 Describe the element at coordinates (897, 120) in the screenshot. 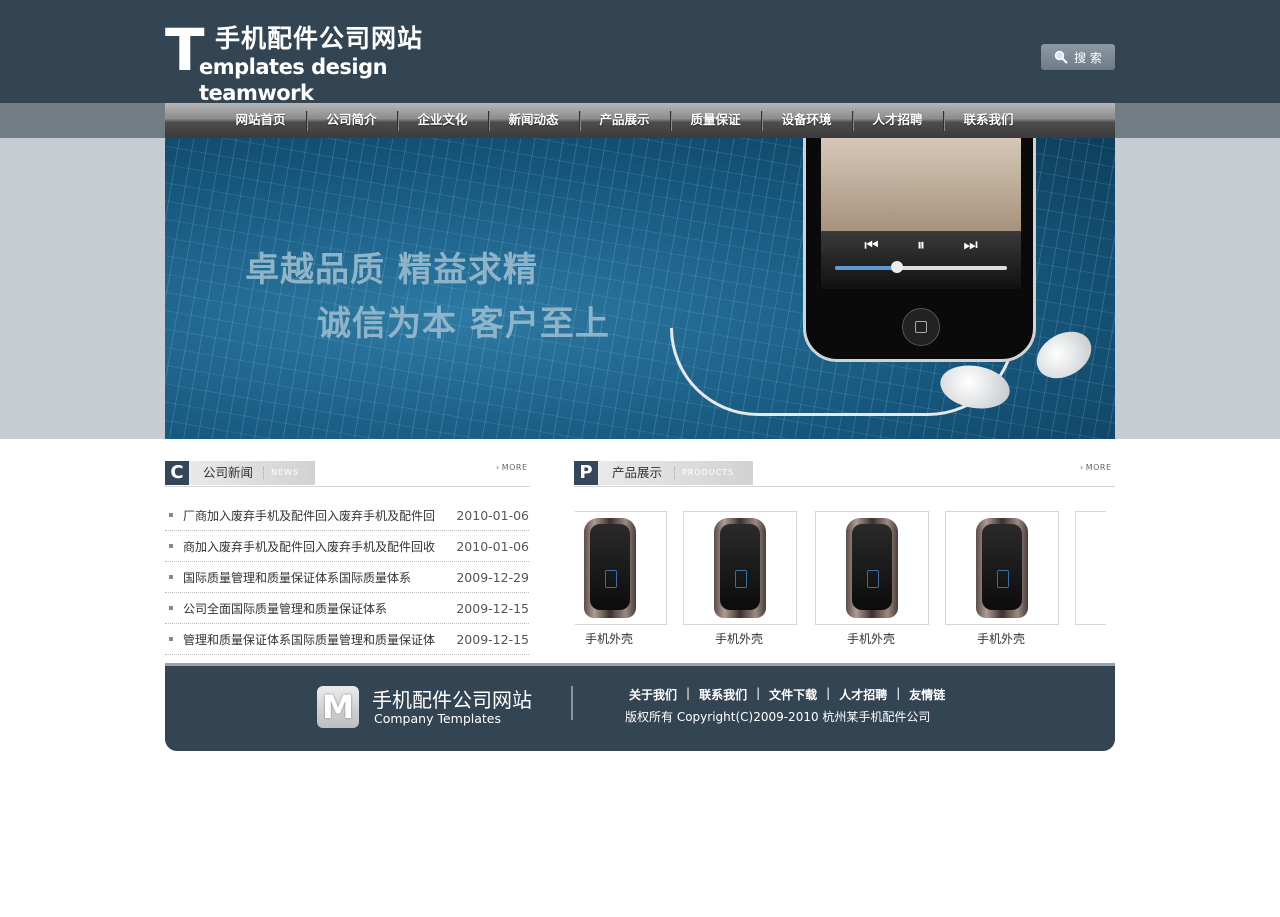

I see `nav-item-jobs: 人才招聘` at that location.